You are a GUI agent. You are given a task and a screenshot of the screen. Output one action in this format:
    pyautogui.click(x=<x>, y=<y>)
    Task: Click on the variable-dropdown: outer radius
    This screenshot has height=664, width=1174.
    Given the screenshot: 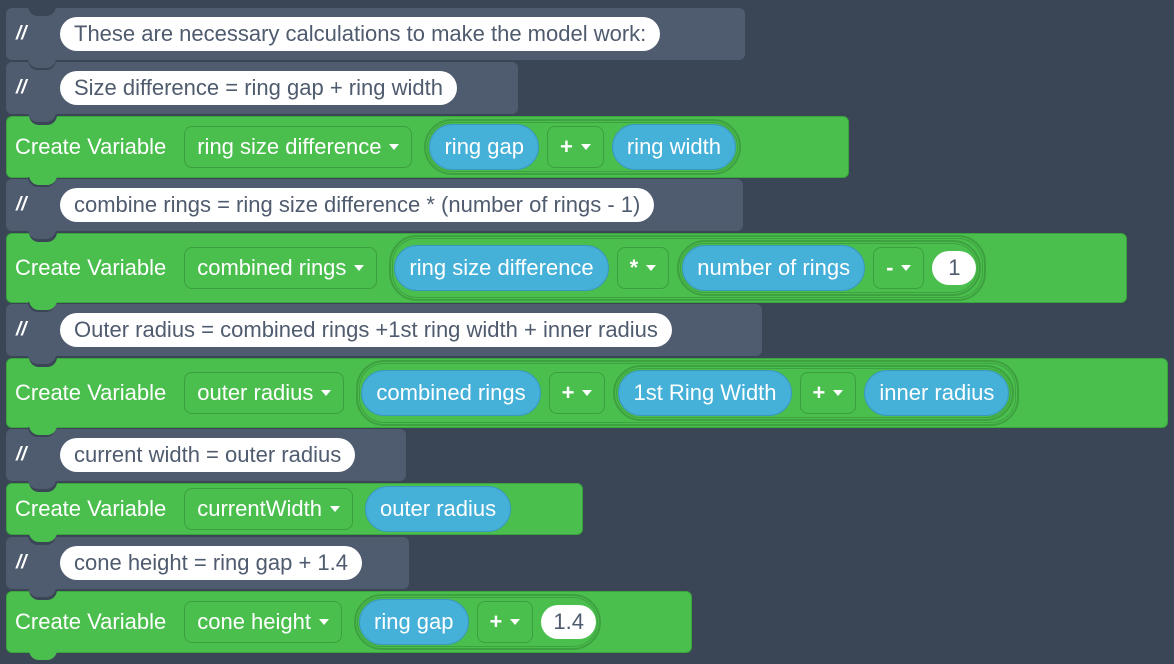 What is the action you would take?
    pyautogui.click(x=264, y=393)
    